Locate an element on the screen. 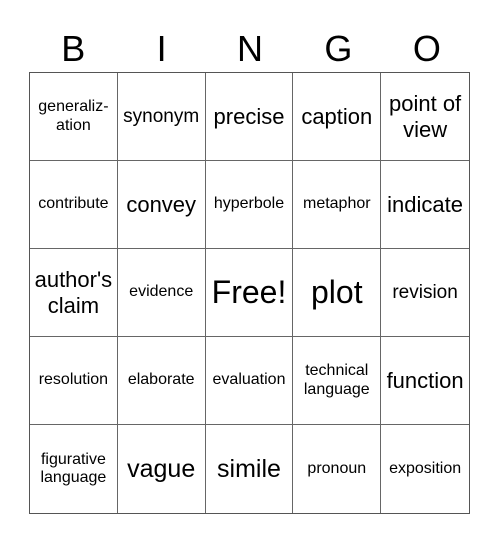 The height and width of the screenshot is (544, 500). header-letter-o: O is located at coordinates (426, 48).